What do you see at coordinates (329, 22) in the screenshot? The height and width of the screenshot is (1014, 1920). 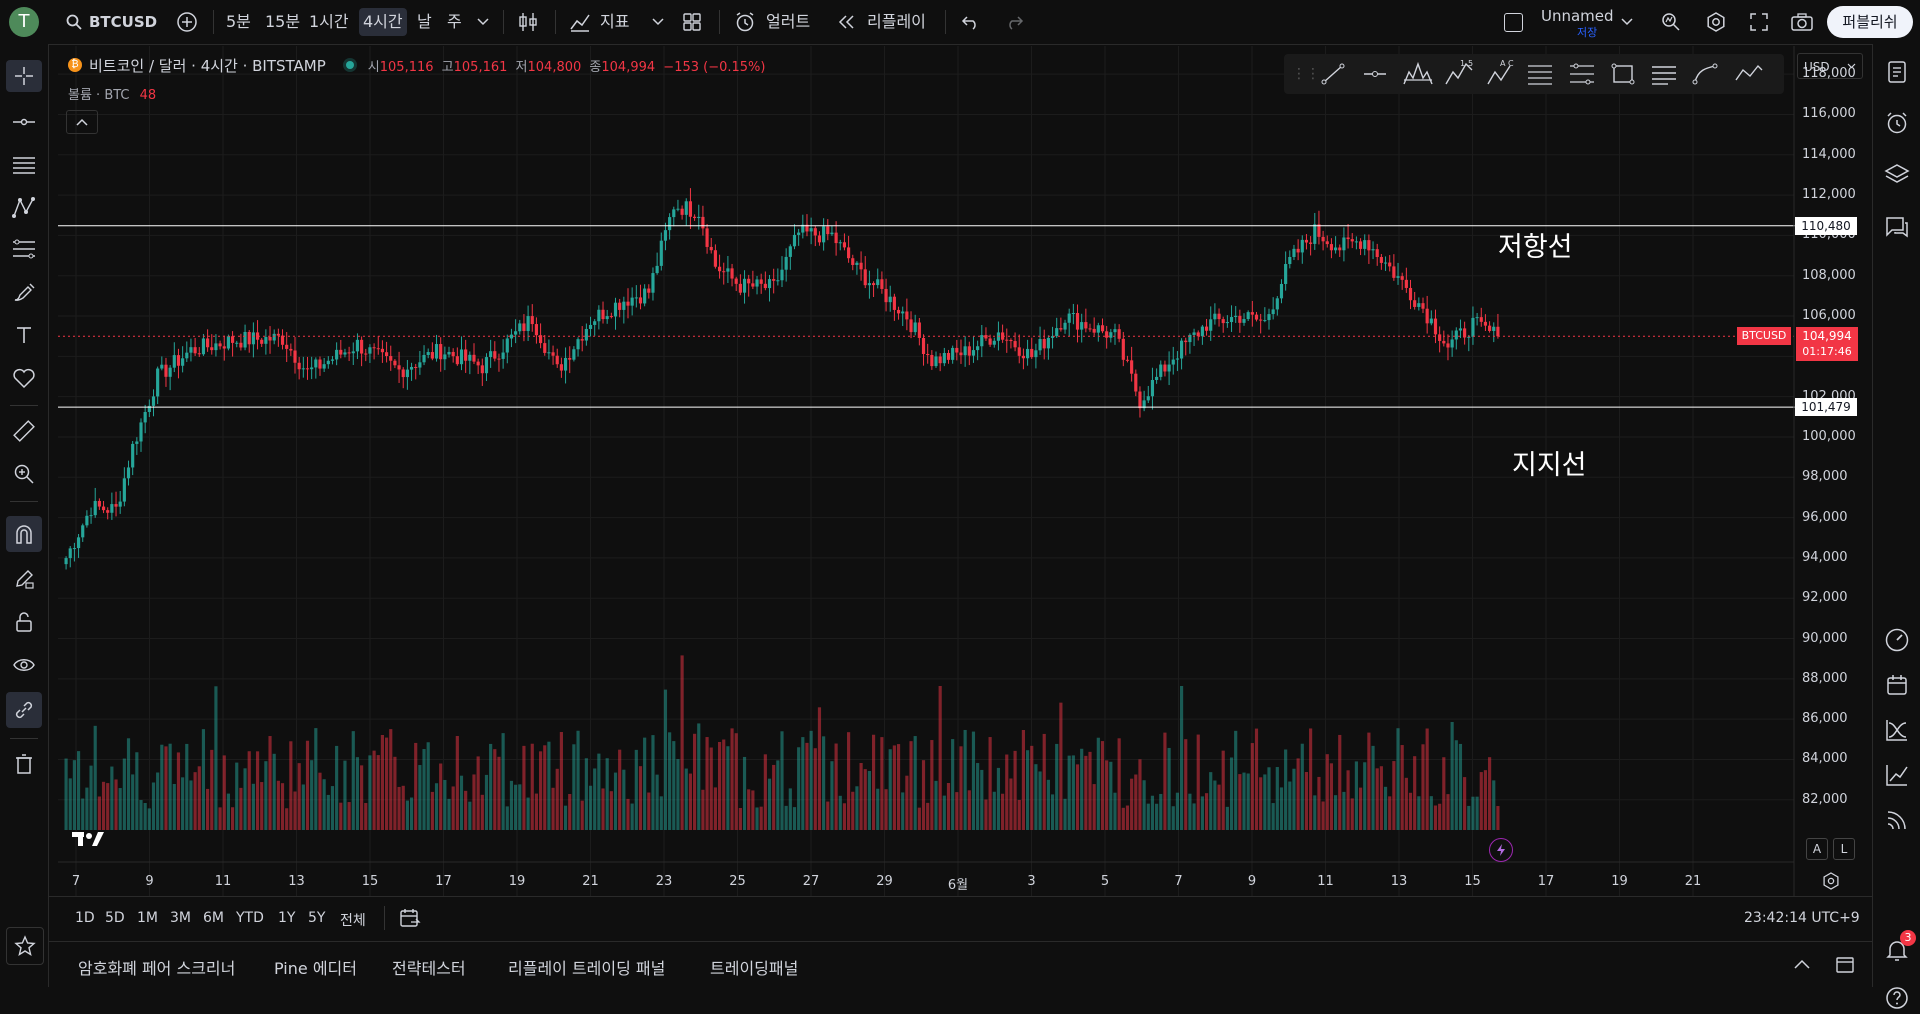 I see `interval-1h: 1시간` at bounding box center [329, 22].